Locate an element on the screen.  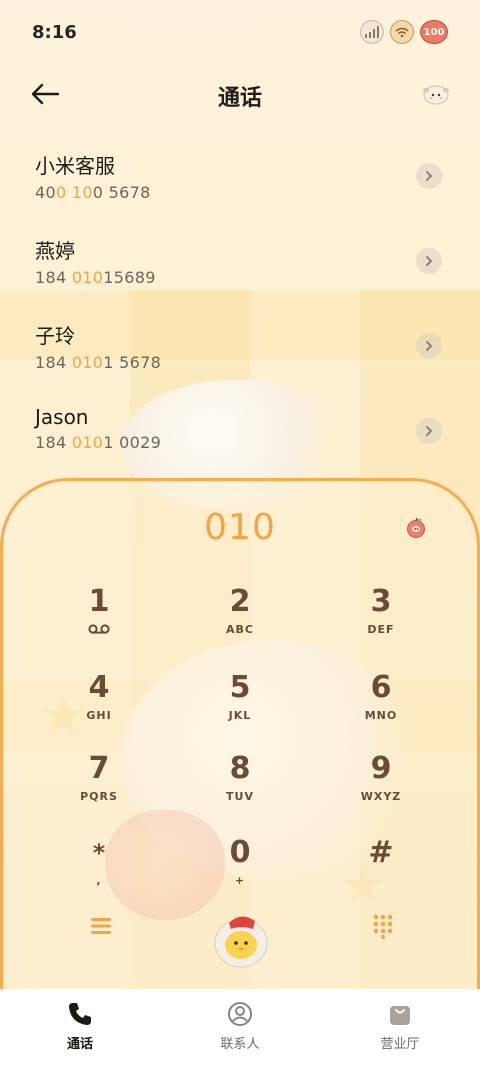
tab-contacts-label: 联系人 is located at coordinates (240, 1044).